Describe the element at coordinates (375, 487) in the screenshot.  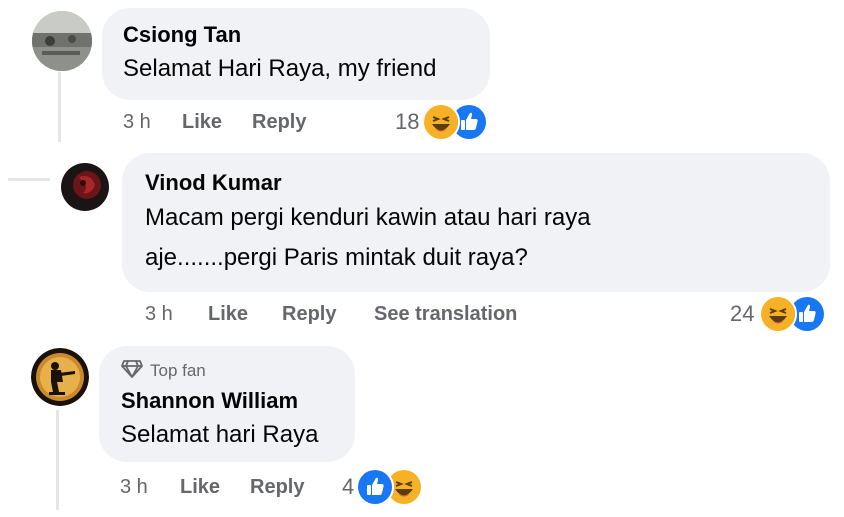
I see `like-icon` at that location.